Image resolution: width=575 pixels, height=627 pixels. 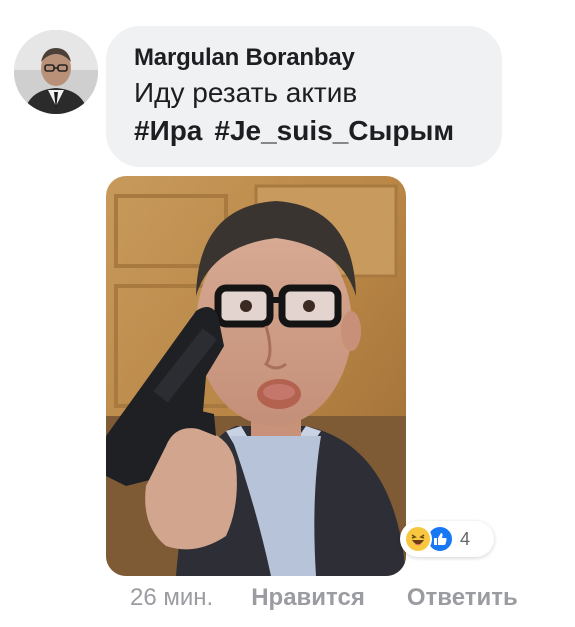 What do you see at coordinates (334, 130) in the screenshot?
I see `hashtag-link: #Je_suis_Сырым` at bounding box center [334, 130].